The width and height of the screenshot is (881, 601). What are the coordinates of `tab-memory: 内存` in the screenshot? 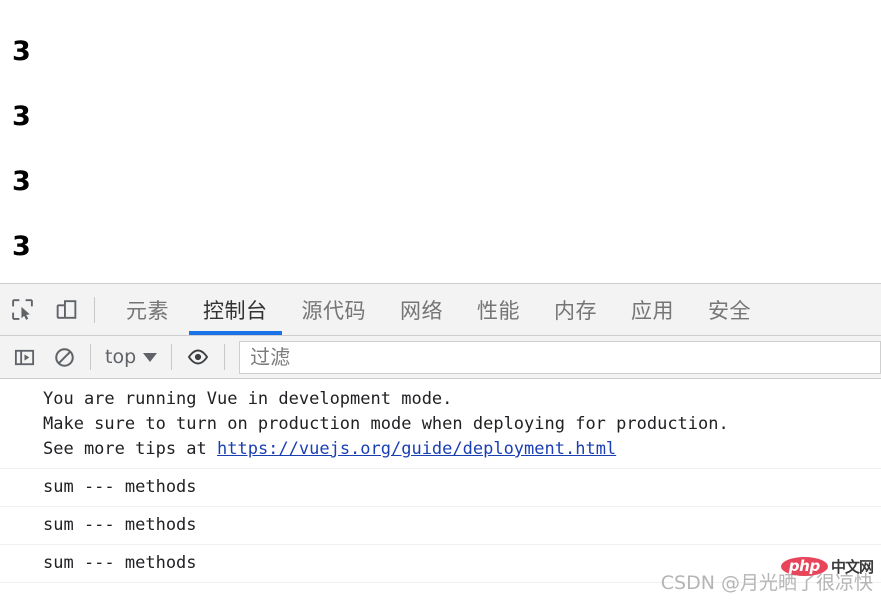 It's located at (575, 309).